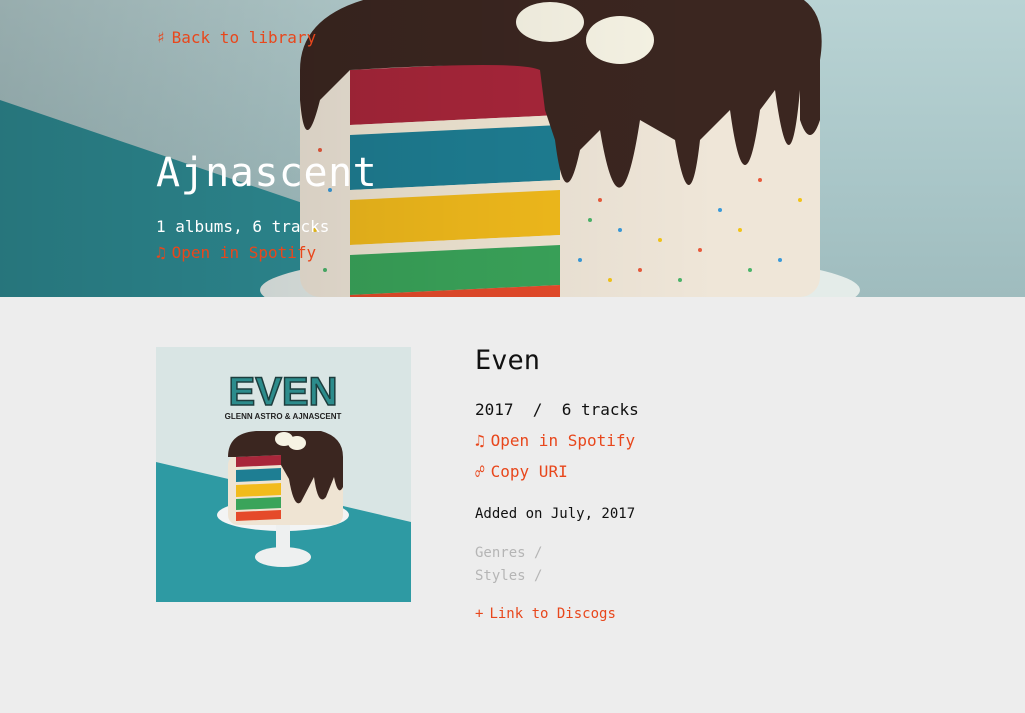 The image size is (1025, 713). I want to click on genres-label: Genres /, so click(509, 553).